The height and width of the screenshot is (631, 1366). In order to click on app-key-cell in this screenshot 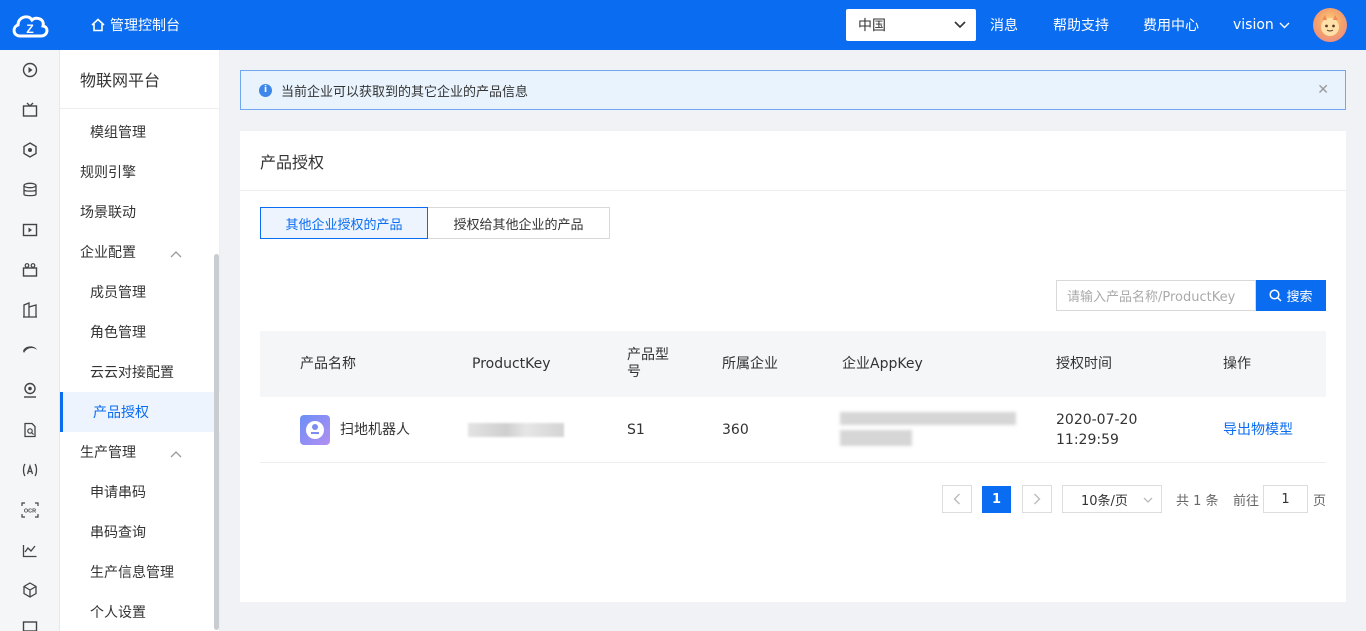, I will do `click(928, 430)`.